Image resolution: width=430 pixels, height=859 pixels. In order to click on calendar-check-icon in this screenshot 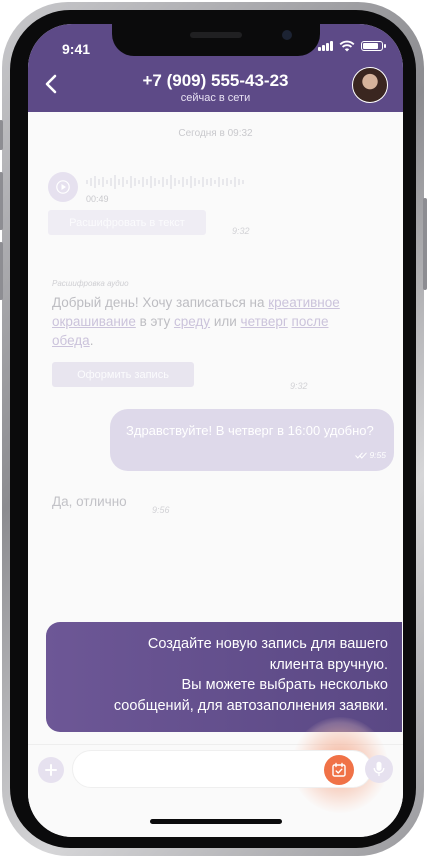, I will do `click(339, 769)`.